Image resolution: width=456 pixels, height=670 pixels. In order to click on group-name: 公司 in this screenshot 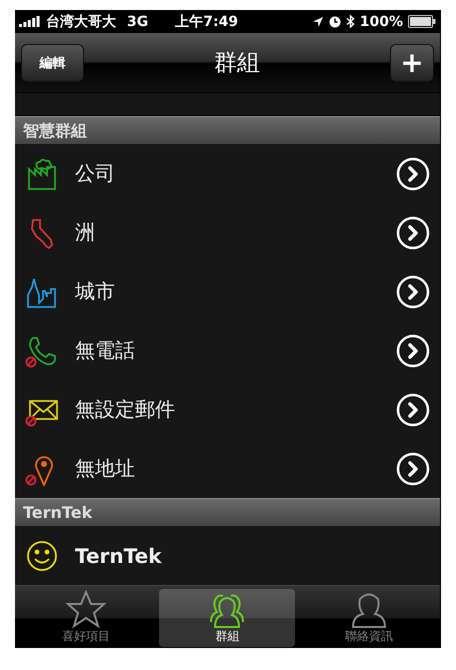, I will do `click(95, 173)`.